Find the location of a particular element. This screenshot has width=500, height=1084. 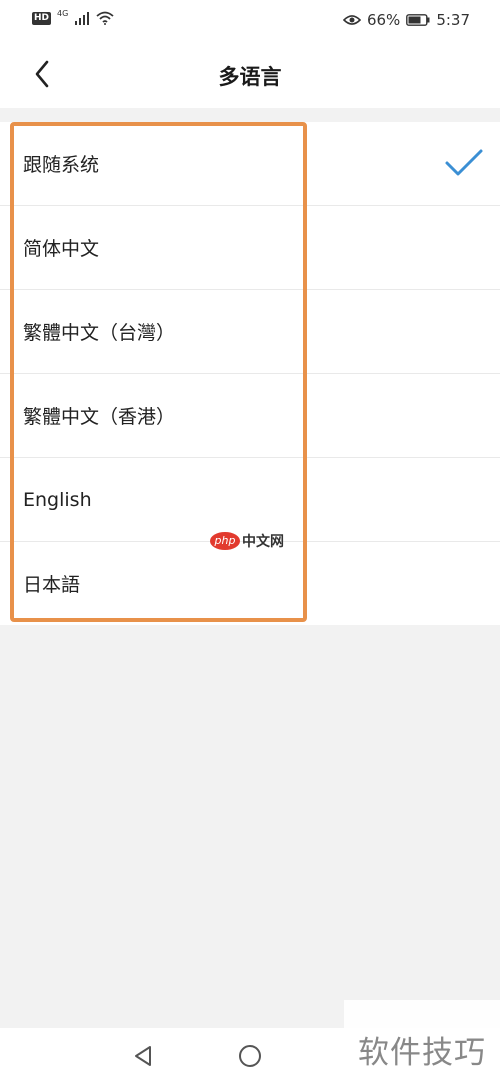

language-option-traditional-chinese-taiwan: 繁體中文（台灣） is located at coordinates (250, 332).